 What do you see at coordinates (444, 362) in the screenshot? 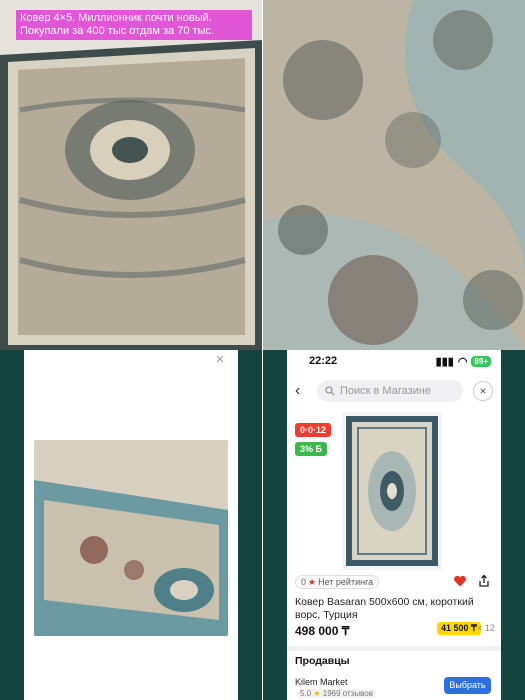
I see `signal-icon: ▮▮▮` at bounding box center [444, 362].